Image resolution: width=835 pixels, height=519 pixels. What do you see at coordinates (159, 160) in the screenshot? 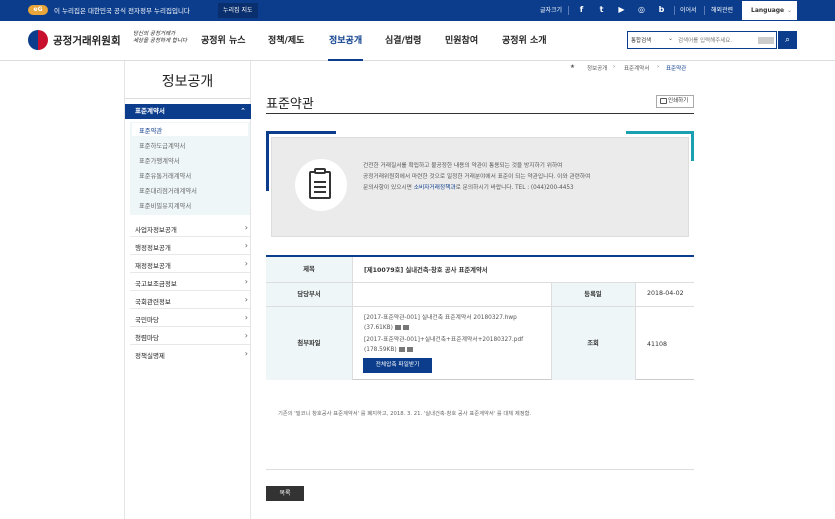
I see `subnav-franchise: 표준가맹계약서` at bounding box center [159, 160].